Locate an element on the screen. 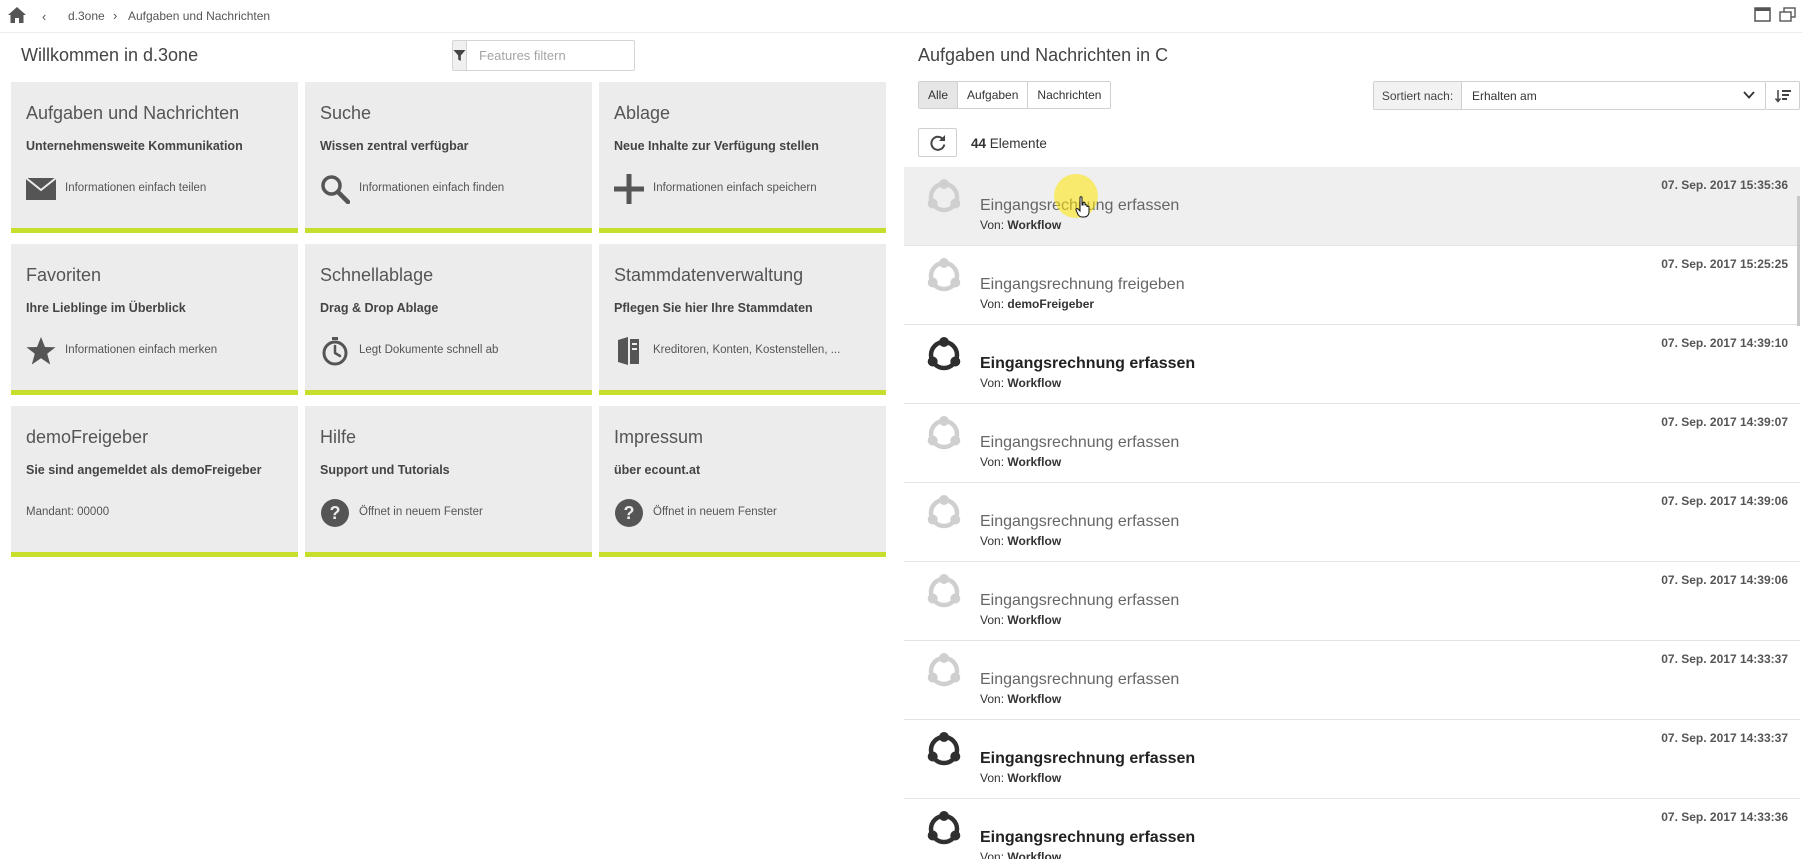  tab-aufgaben: Aufgaben is located at coordinates (993, 95).